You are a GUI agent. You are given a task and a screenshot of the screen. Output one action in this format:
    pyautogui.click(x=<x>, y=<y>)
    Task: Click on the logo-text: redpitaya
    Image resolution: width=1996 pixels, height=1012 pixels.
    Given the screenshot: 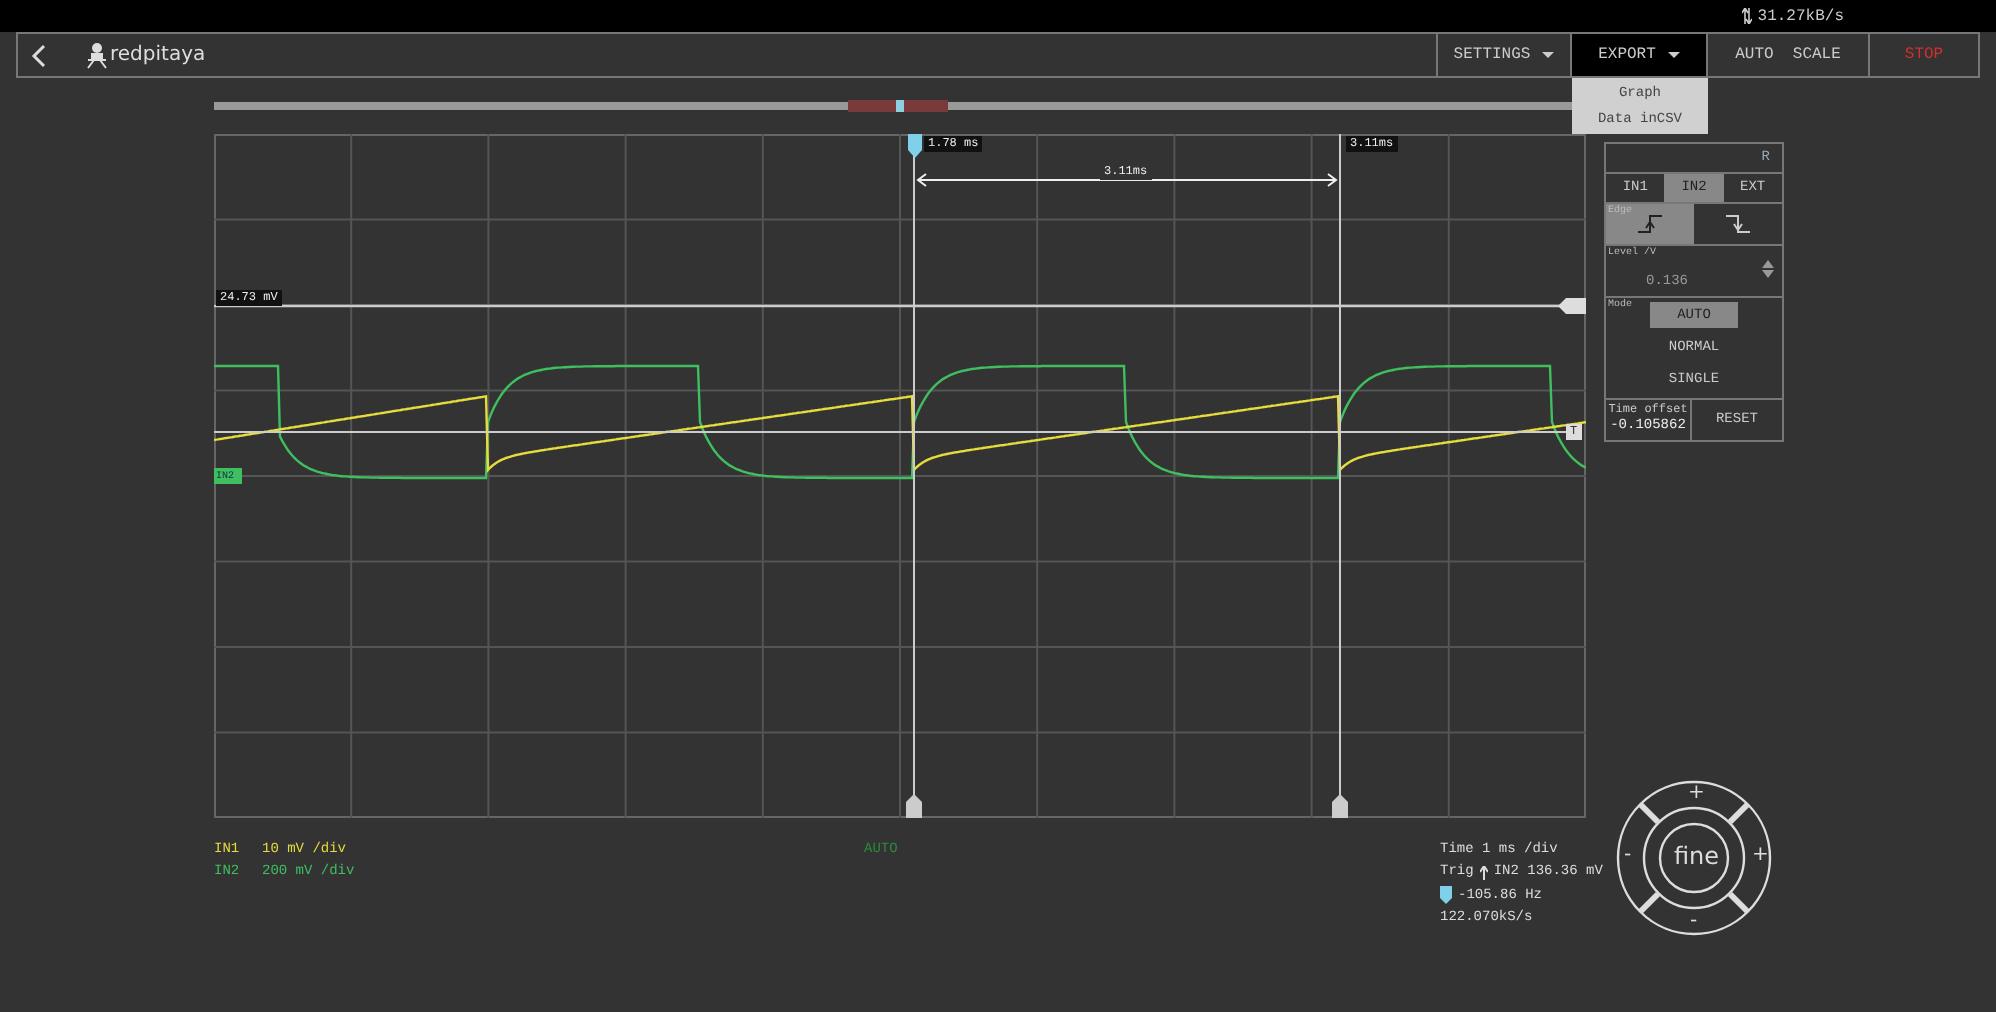 What is the action you would take?
    pyautogui.click(x=158, y=55)
    